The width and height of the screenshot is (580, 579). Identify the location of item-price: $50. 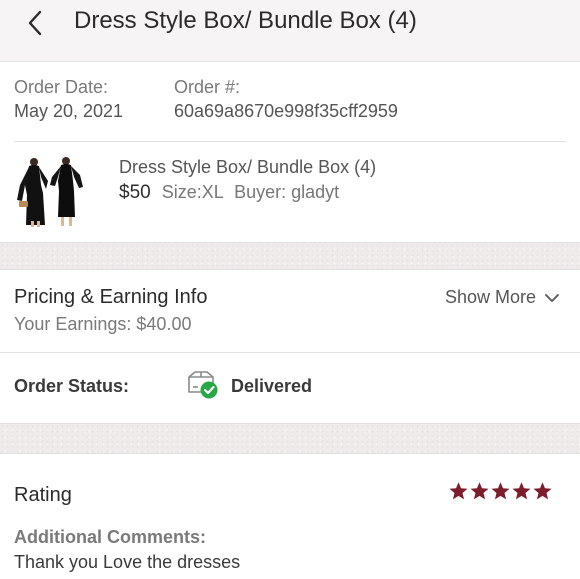
(135, 192).